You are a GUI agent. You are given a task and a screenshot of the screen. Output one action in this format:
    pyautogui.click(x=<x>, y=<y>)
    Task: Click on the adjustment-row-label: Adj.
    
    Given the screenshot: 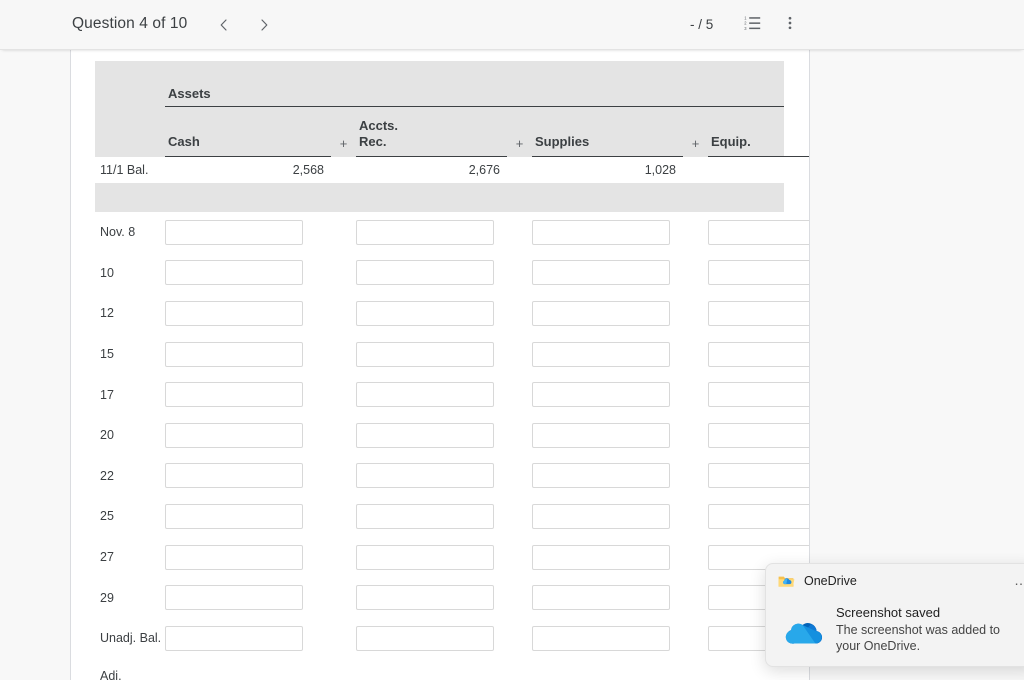 What is the action you would take?
    pyautogui.click(x=111, y=674)
    